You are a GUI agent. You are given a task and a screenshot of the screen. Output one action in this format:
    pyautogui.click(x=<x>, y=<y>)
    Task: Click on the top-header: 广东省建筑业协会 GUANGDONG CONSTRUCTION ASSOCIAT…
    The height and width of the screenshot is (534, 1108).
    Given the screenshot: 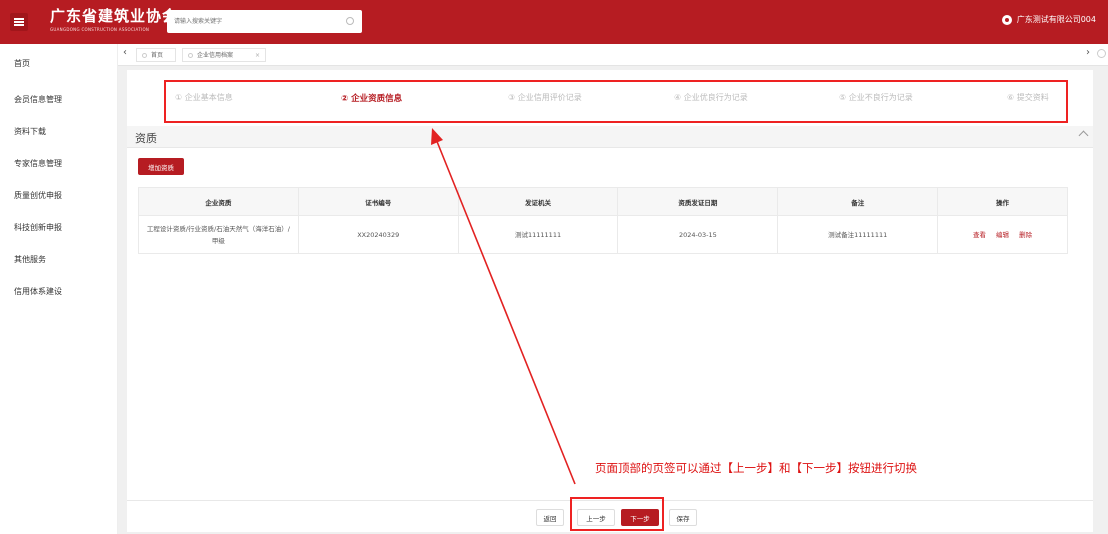 What is the action you would take?
    pyautogui.click(x=554, y=22)
    